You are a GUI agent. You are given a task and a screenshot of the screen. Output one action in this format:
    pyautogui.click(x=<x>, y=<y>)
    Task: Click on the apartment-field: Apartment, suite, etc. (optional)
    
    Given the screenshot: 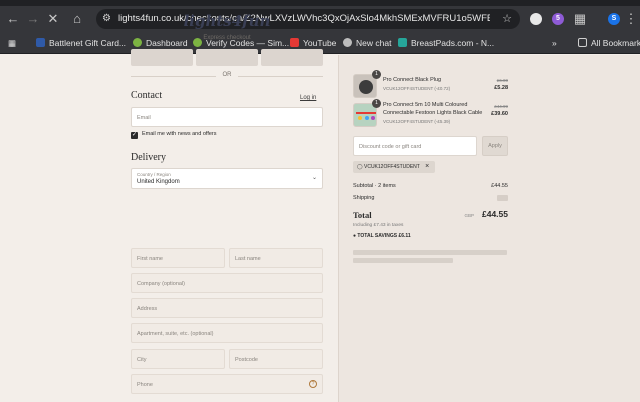 What is the action you would take?
    pyautogui.click(x=227, y=333)
    